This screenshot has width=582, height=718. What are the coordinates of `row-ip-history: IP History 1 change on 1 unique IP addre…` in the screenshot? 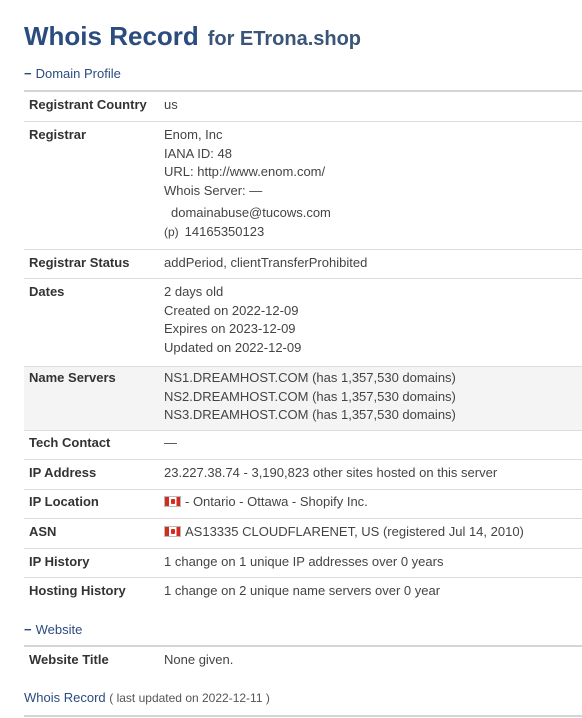 It's located at (303, 563).